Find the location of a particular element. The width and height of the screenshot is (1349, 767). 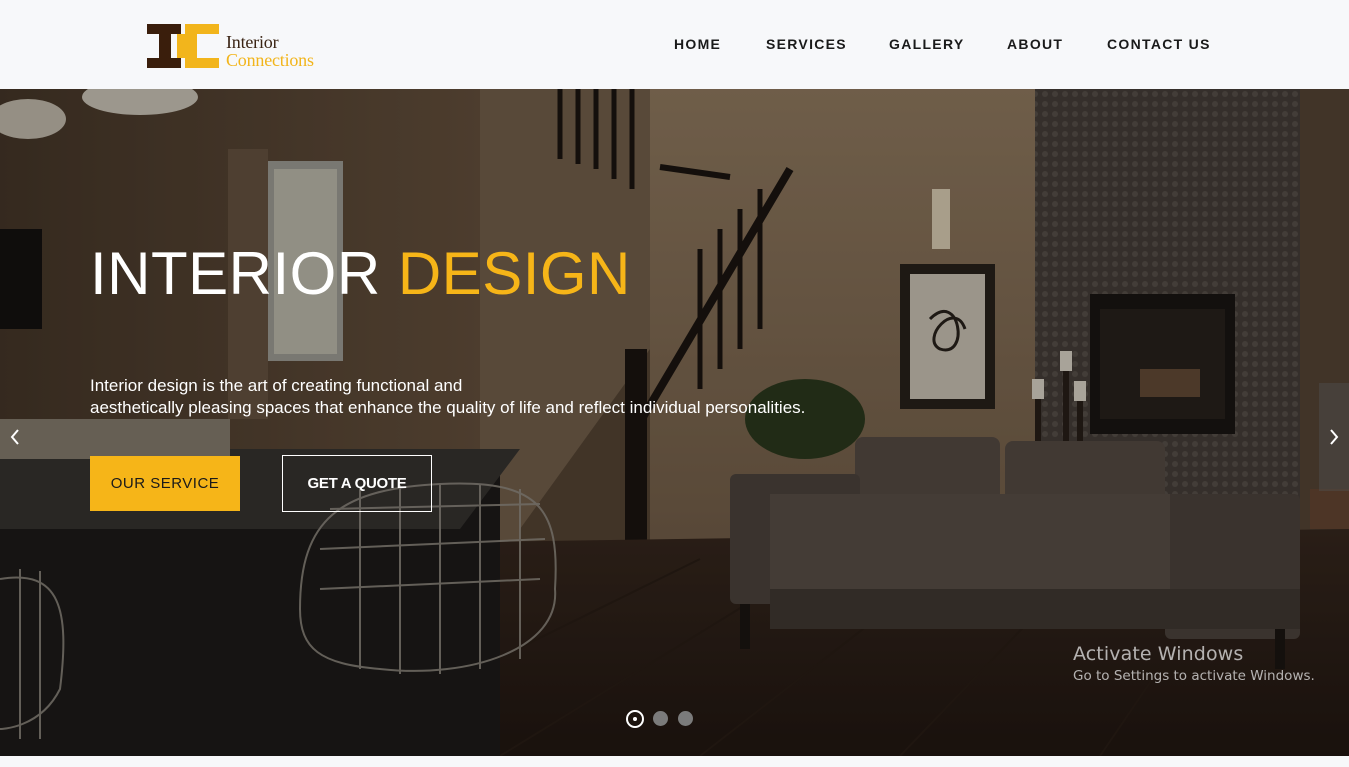

chevron-left-icon is located at coordinates (14, 437).